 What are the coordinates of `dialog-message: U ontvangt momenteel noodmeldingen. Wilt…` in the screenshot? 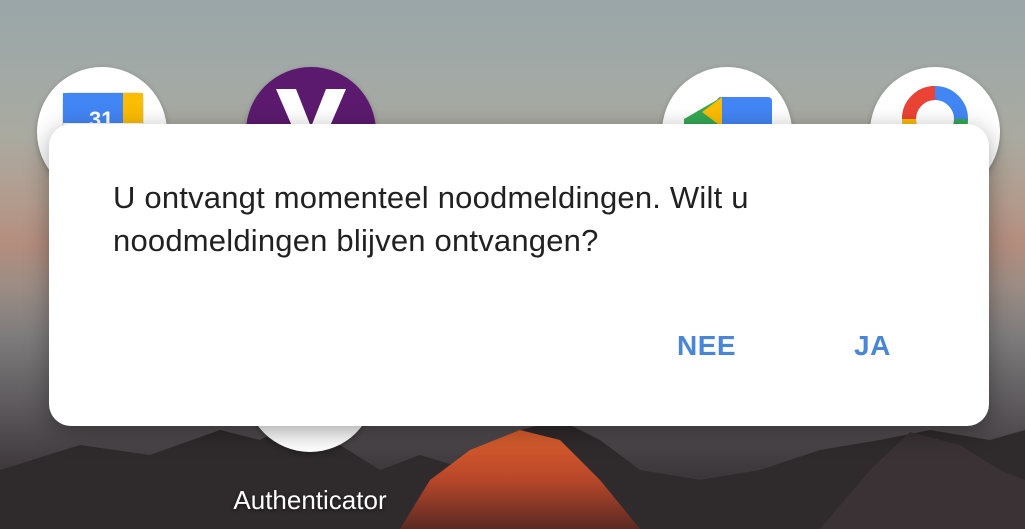 It's located at (431, 219).